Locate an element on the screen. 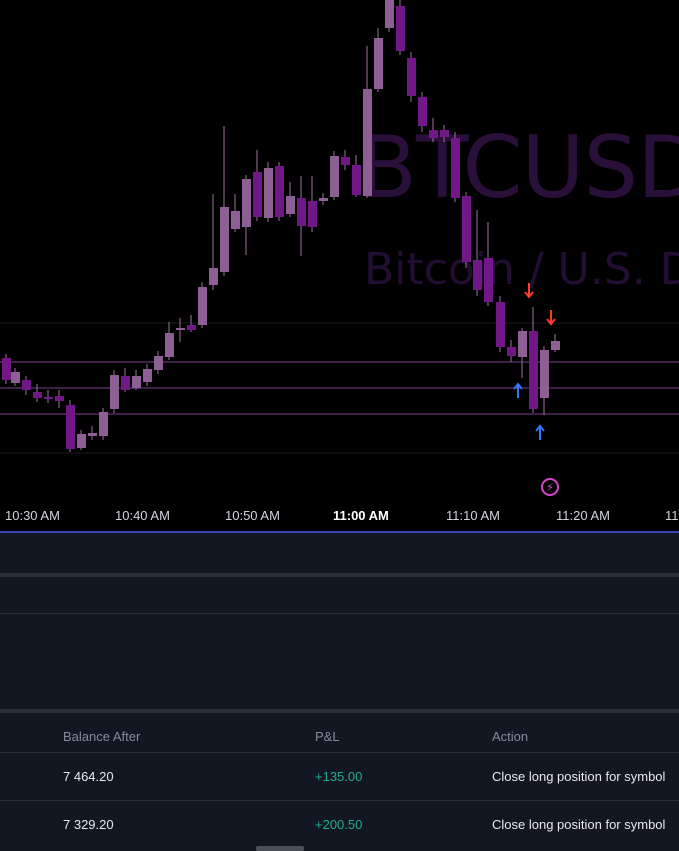 The image size is (679, 851). lightning-bolt-icon: ⚡ is located at coordinates (550, 487).